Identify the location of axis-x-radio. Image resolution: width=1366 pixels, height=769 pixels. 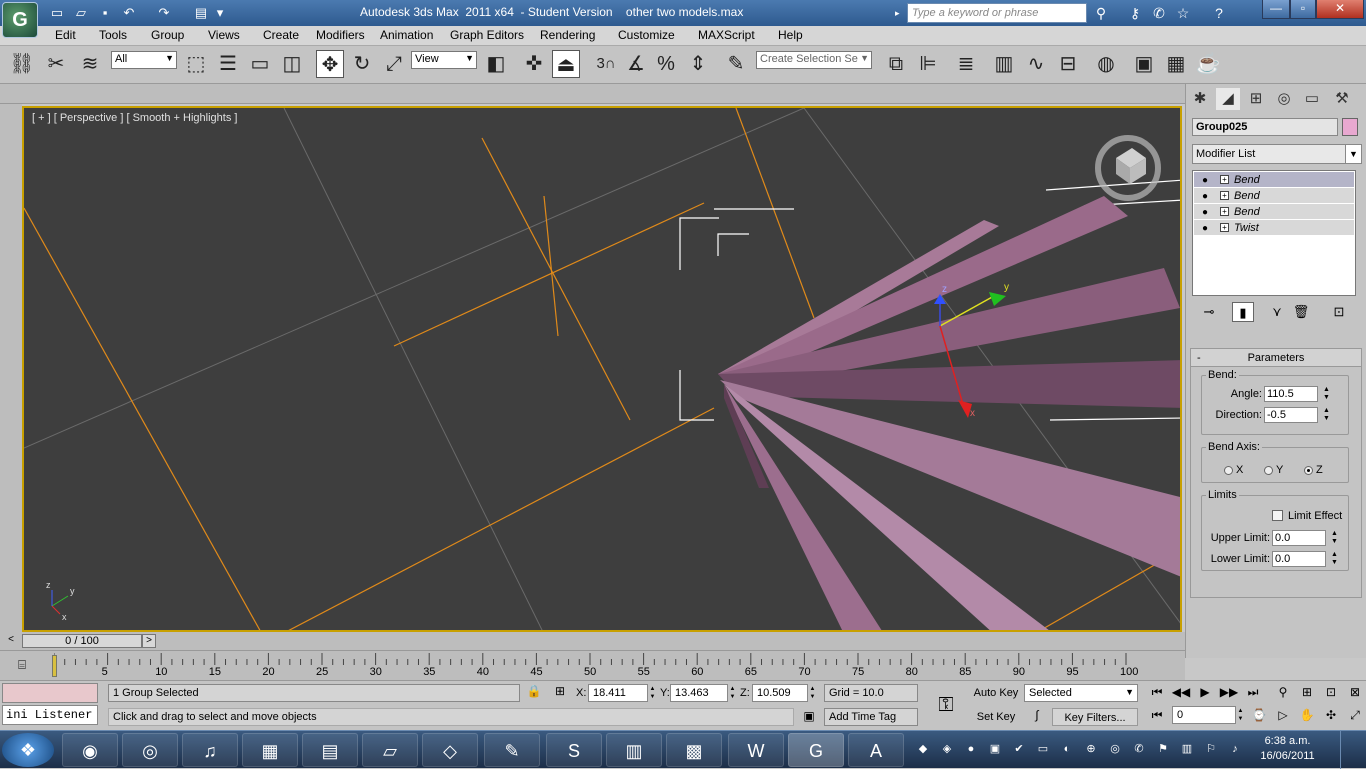
(1228, 470).